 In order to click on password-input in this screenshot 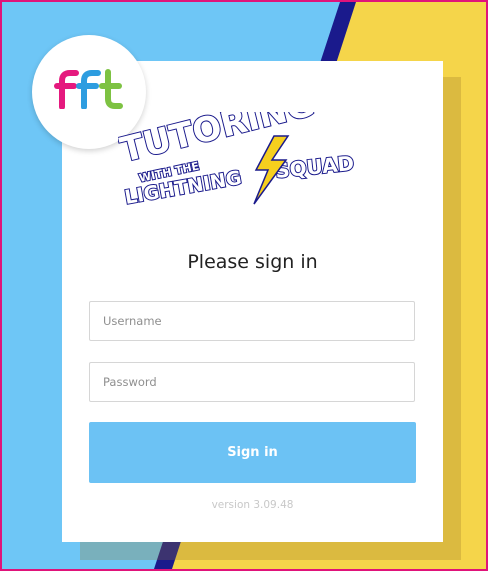, I will do `click(252, 382)`.